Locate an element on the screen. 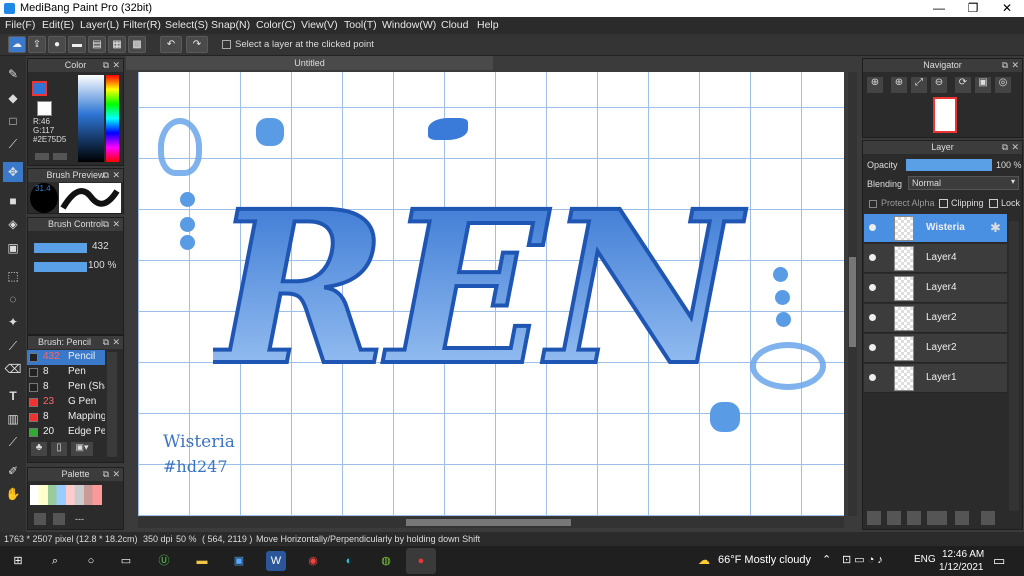 The image size is (1024, 576). sub-color-swatch is located at coordinates (44, 108).